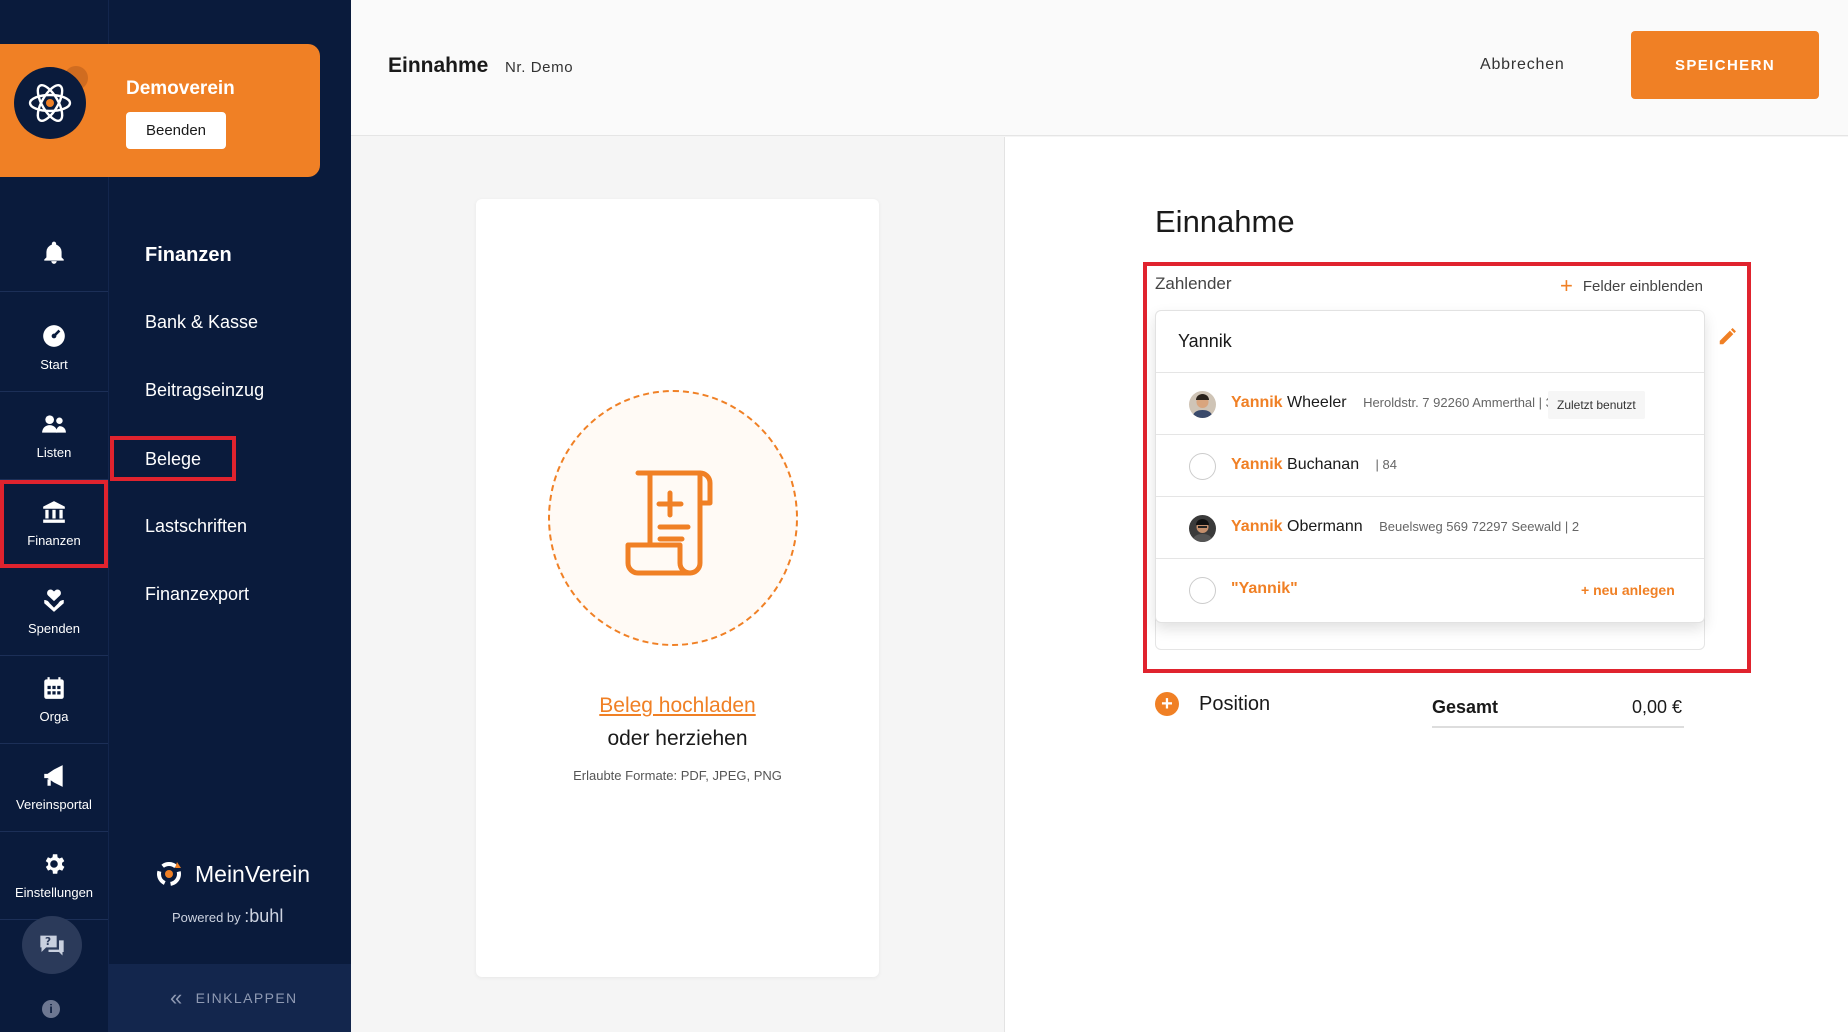 This screenshot has height=1032, width=1848. What do you see at coordinates (188, 255) in the screenshot?
I see `panel-title: Finanzen` at bounding box center [188, 255].